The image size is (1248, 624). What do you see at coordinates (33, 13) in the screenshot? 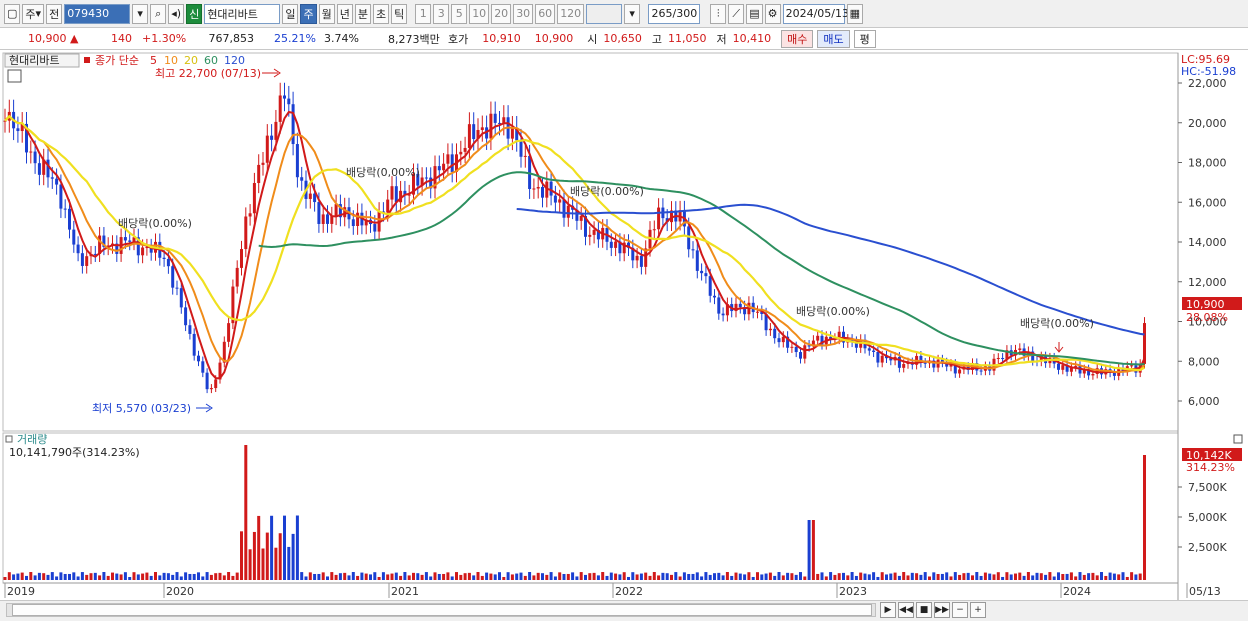
I see `market-select: 주 ▾` at bounding box center [33, 13].